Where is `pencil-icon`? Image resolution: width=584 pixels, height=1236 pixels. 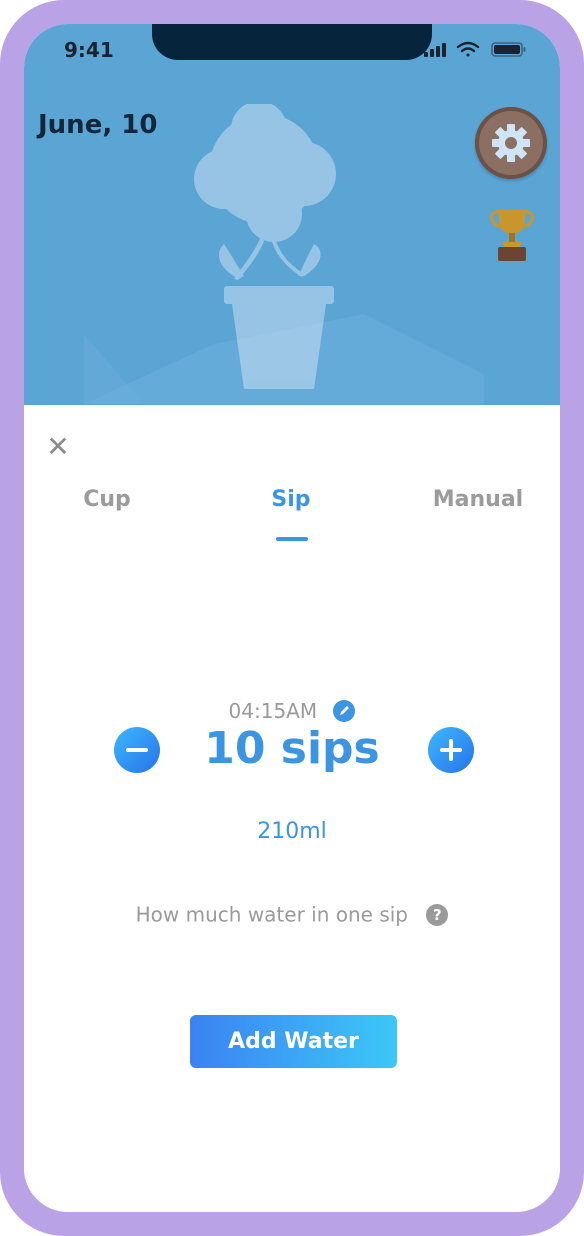 pencil-icon is located at coordinates (344, 710).